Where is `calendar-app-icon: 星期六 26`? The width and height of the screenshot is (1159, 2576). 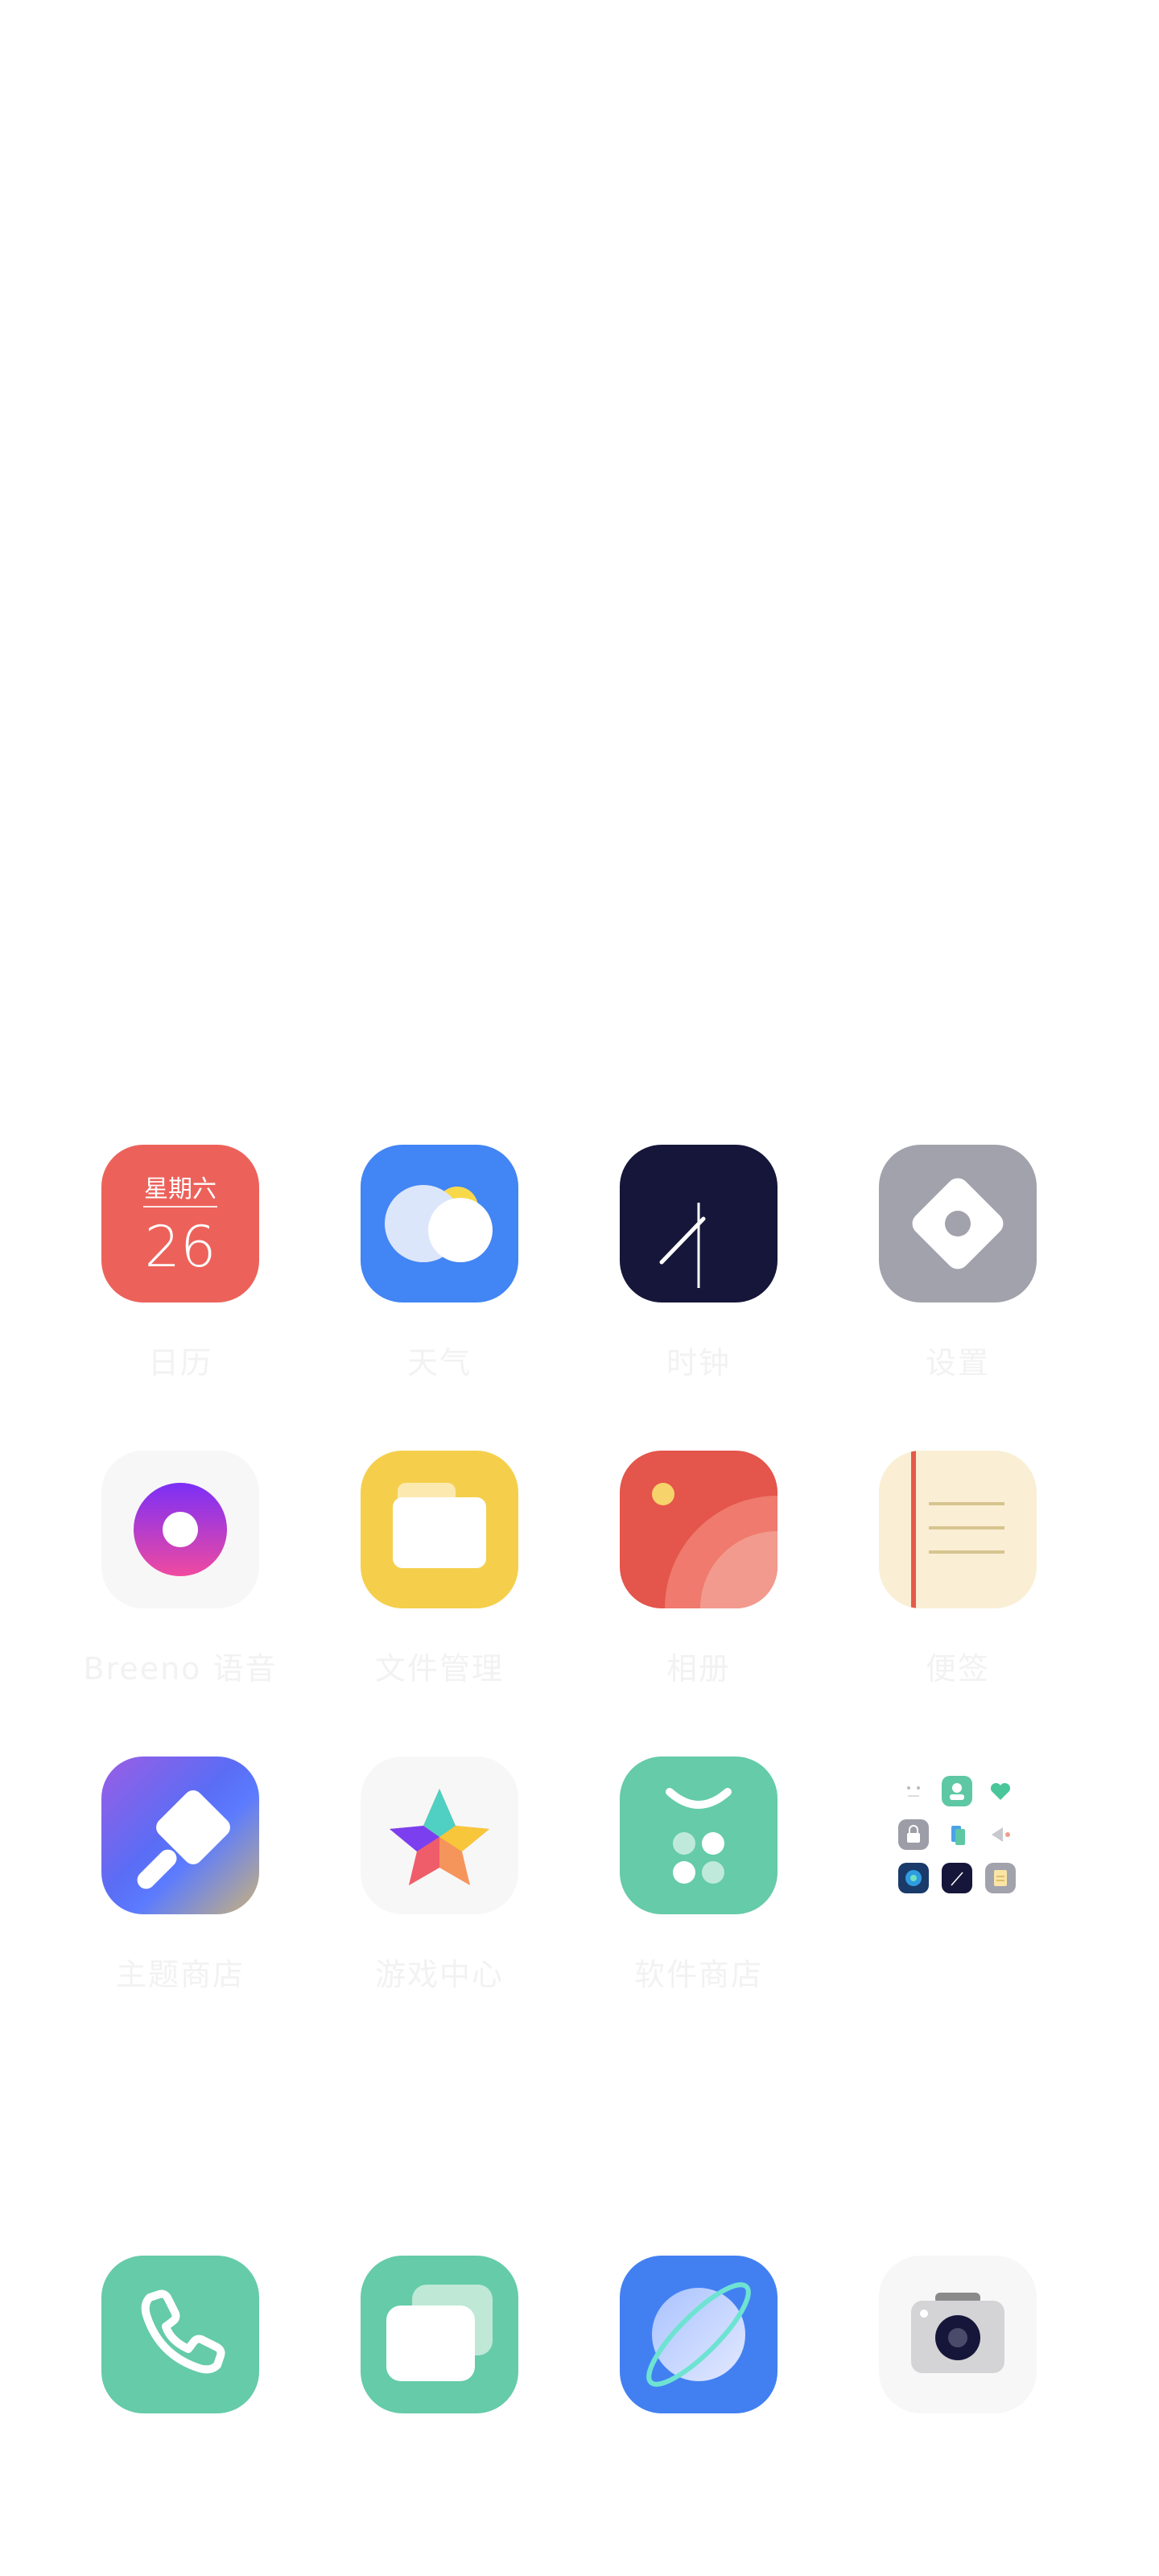
calendar-app-icon: 星期六 26 is located at coordinates (180, 1223).